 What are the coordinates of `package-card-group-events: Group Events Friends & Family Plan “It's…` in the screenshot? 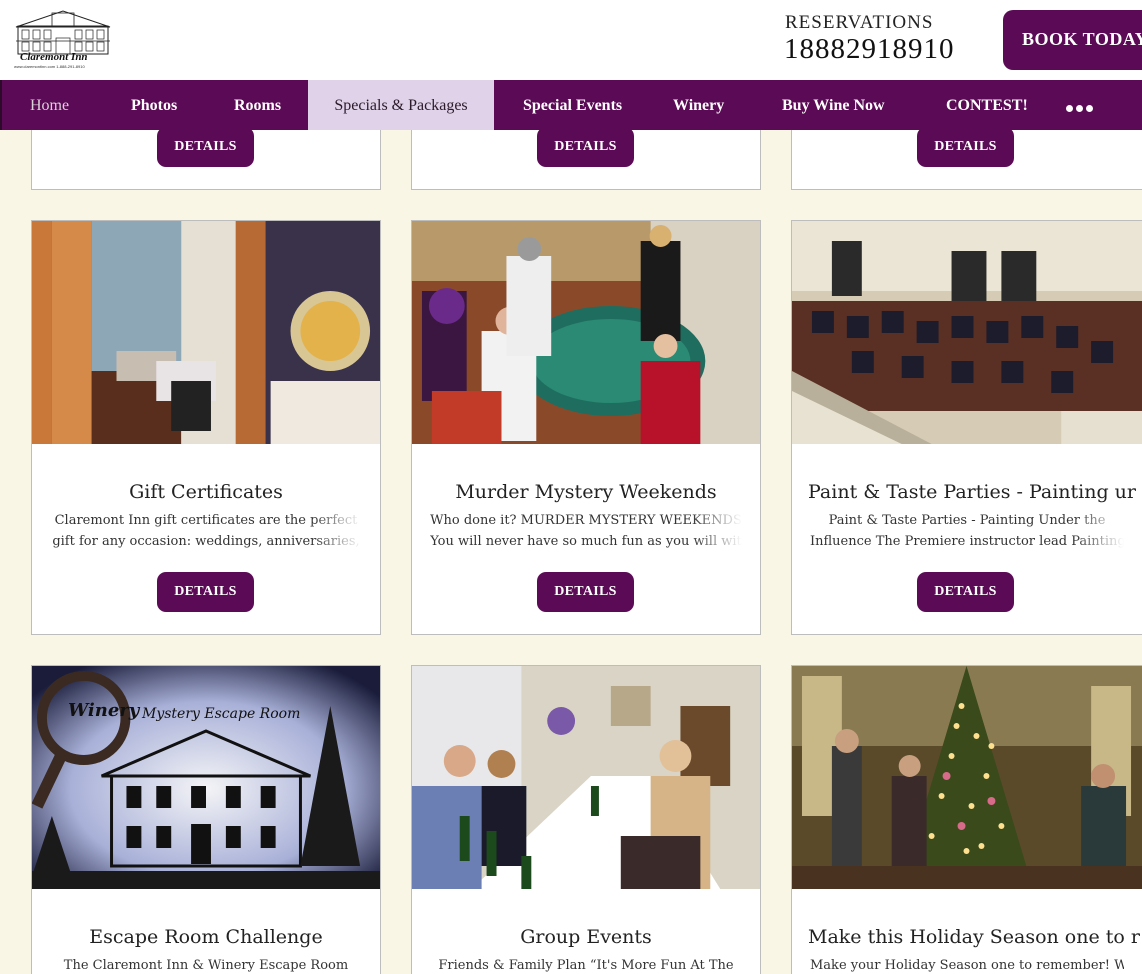 It's located at (586, 819).